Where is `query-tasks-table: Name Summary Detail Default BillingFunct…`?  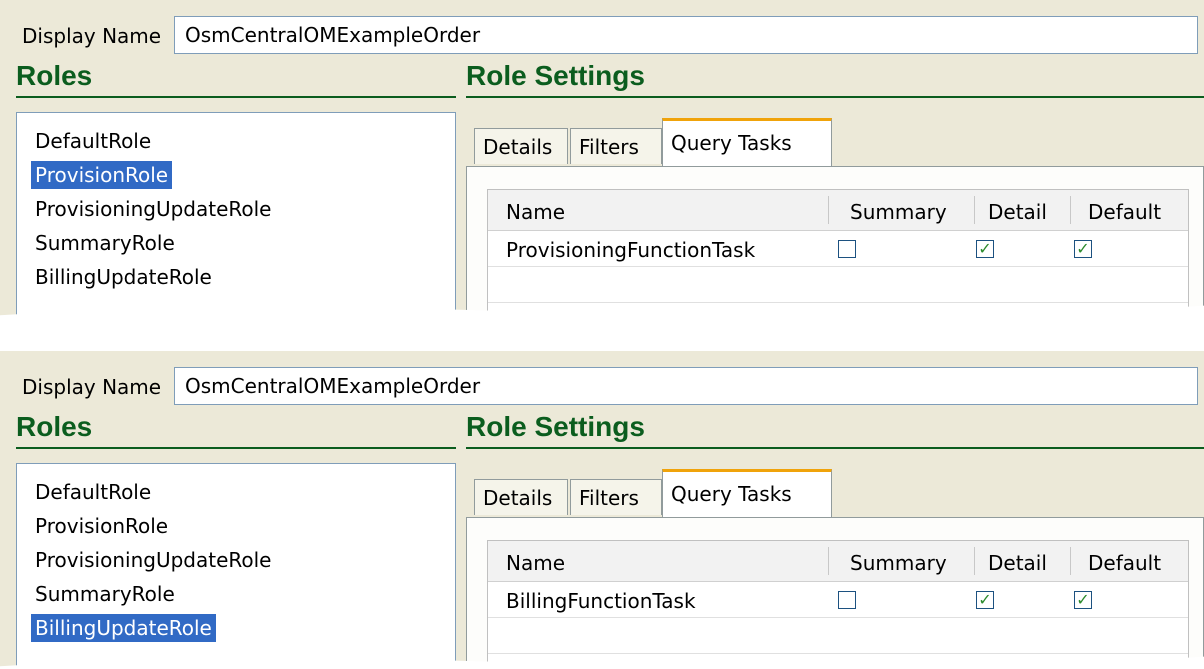
query-tasks-table: Name Summary Detail Default BillingFunct… is located at coordinates (838, 604).